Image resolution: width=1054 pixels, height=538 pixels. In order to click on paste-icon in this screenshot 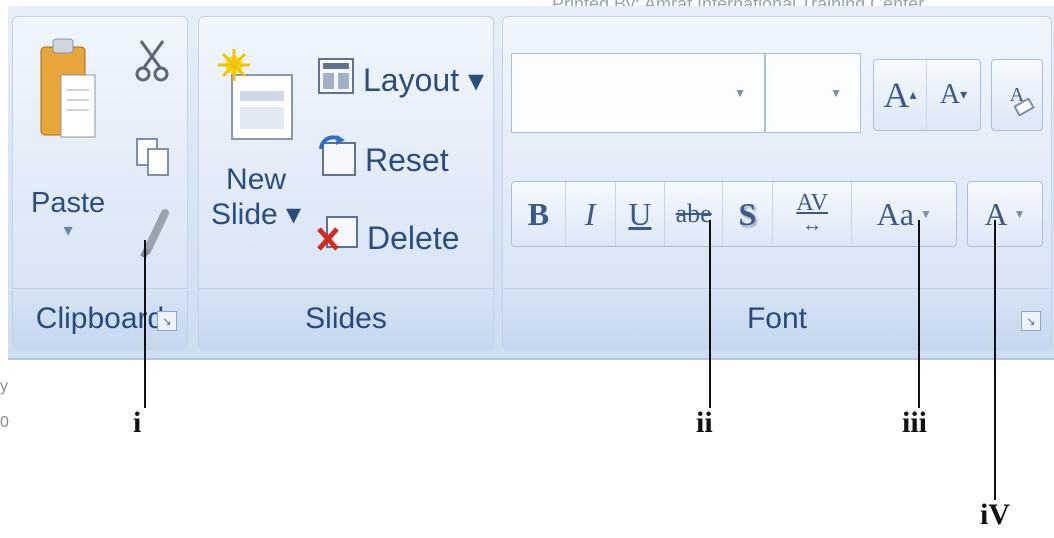, I will do `click(68, 94)`.